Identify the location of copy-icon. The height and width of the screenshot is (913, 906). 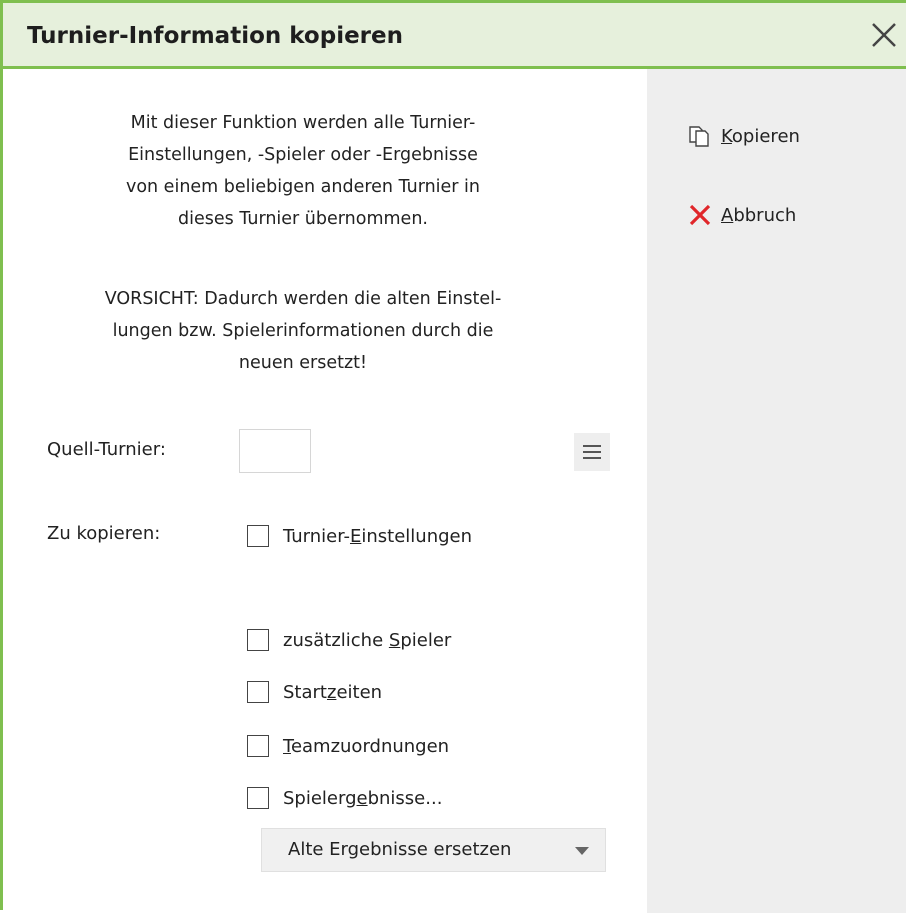
(699, 136).